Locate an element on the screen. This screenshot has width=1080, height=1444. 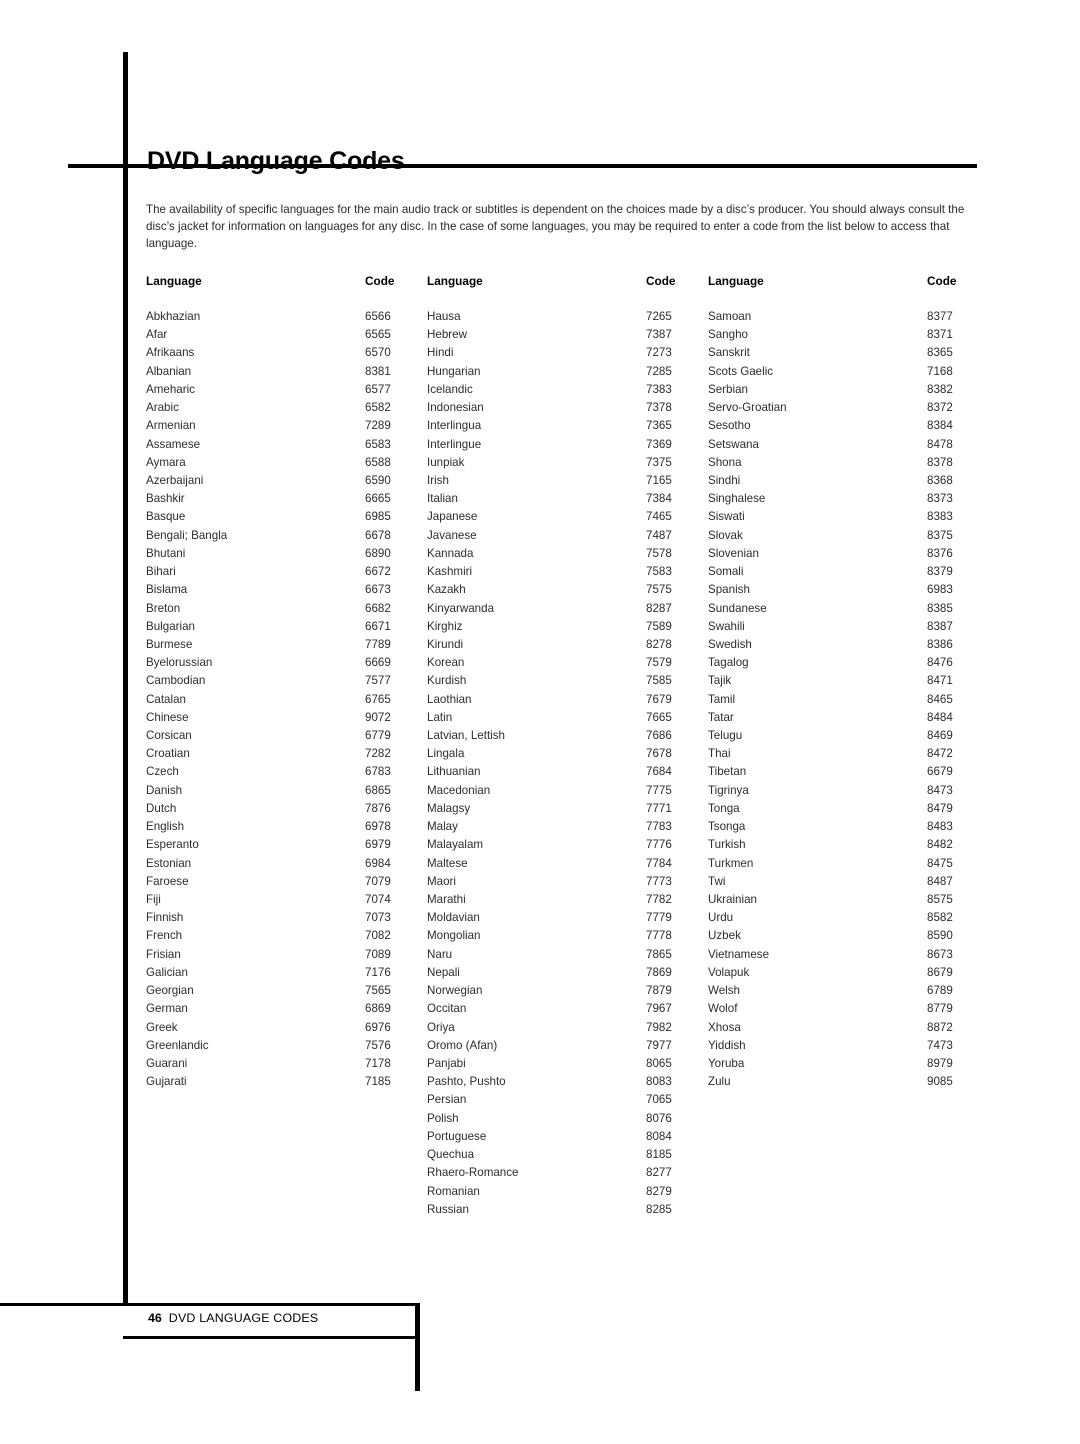
language-cell: Latvian, Lettish is located at coordinates (466, 736).